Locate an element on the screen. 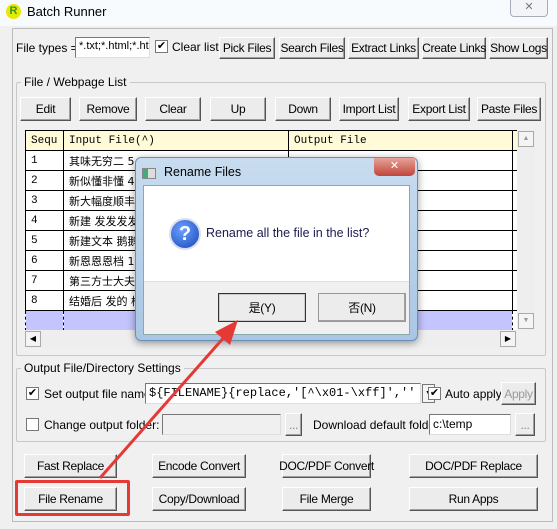  arrow-head-icon is located at coordinates (226, 332).